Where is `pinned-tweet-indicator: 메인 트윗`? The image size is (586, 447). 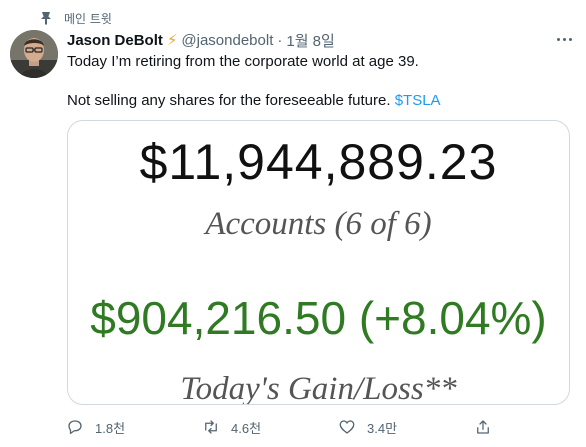 pinned-tweet-indicator: 메인 트윗 is located at coordinates (75, 18).